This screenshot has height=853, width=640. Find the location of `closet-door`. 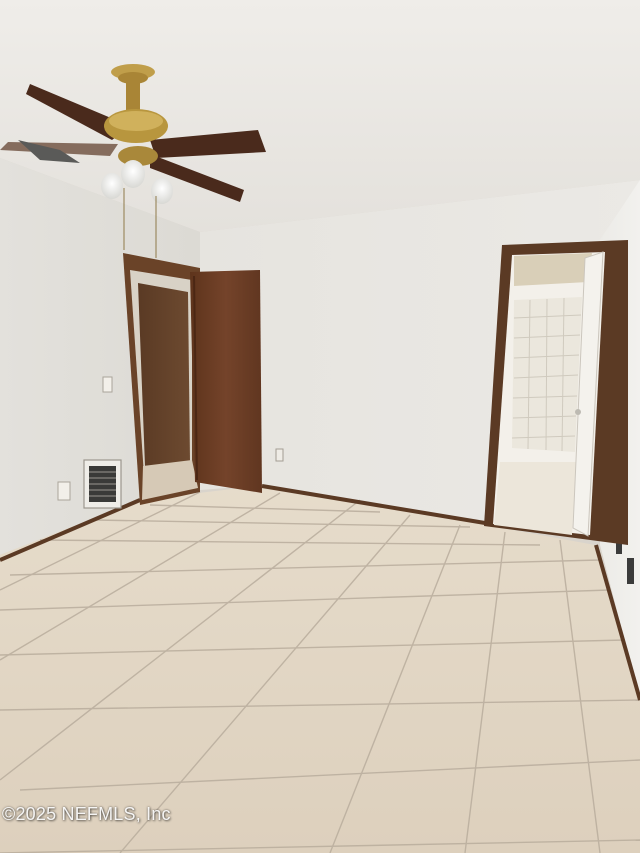

closet-door is located at coordinates (164, 374).